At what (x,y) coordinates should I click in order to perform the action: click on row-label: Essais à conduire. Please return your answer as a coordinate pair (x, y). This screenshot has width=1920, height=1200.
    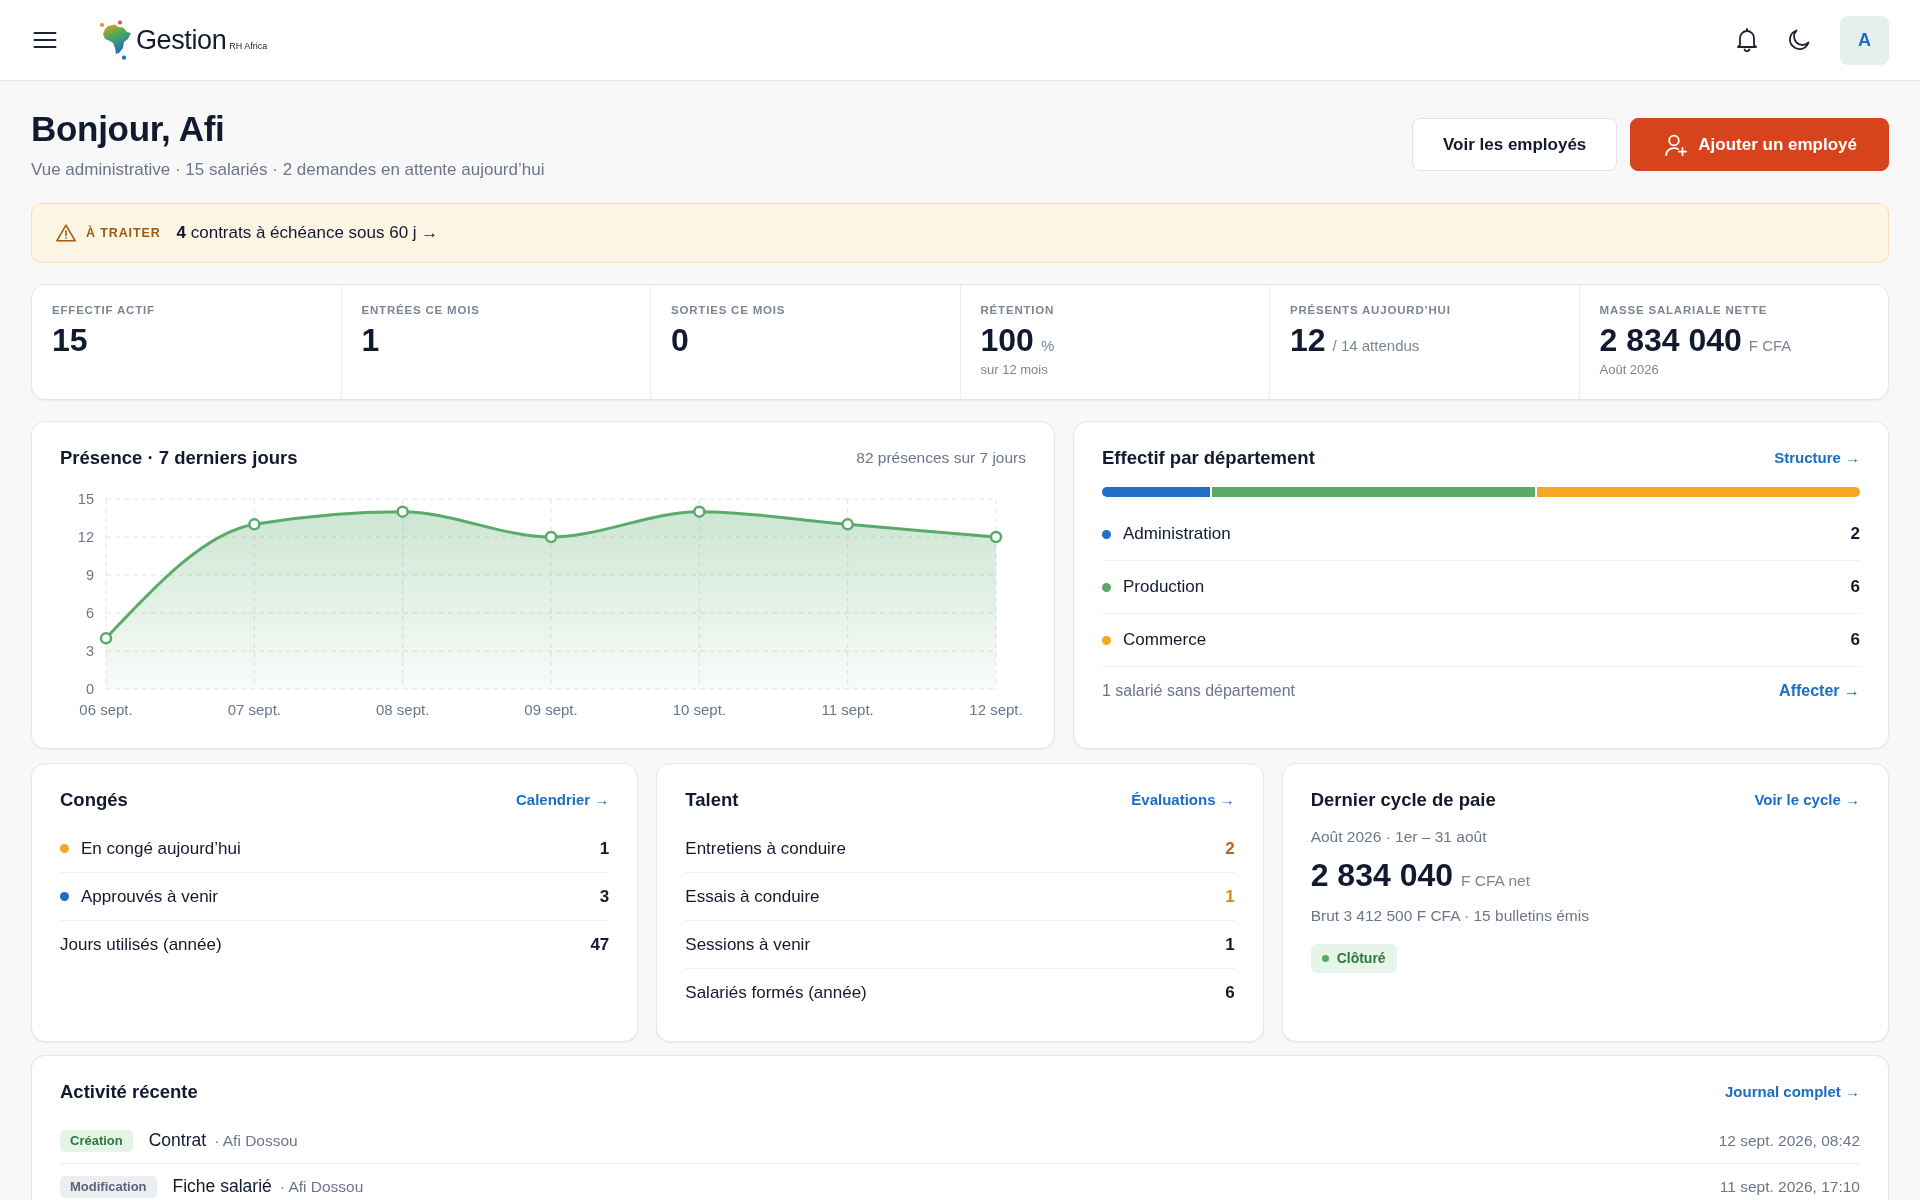
    Looking at the image, I should click on (752, 896).